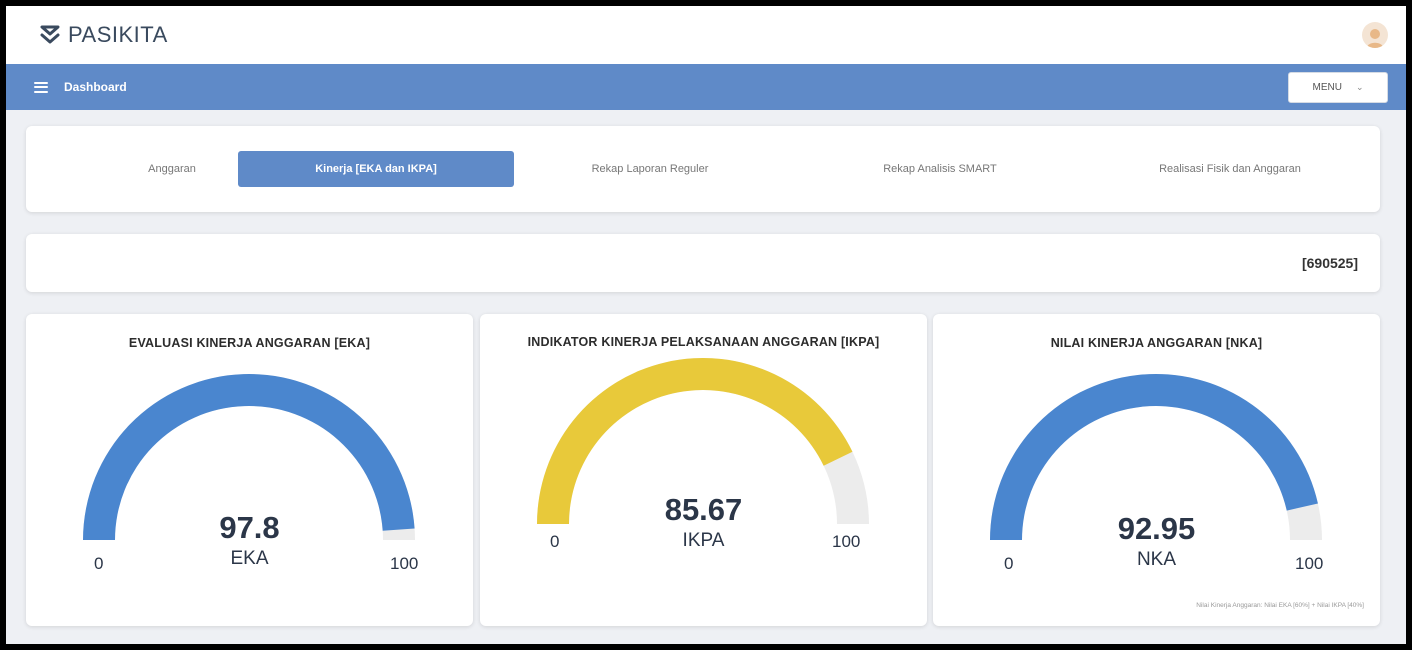 This screenshot has width=1412, height=650. Describe the element at coordinates (1230, 169) in the screenshot. I see `tab-realisasi-fisik-dan-anggaran: Realisasi Fisik dan Anggaran` at that location.